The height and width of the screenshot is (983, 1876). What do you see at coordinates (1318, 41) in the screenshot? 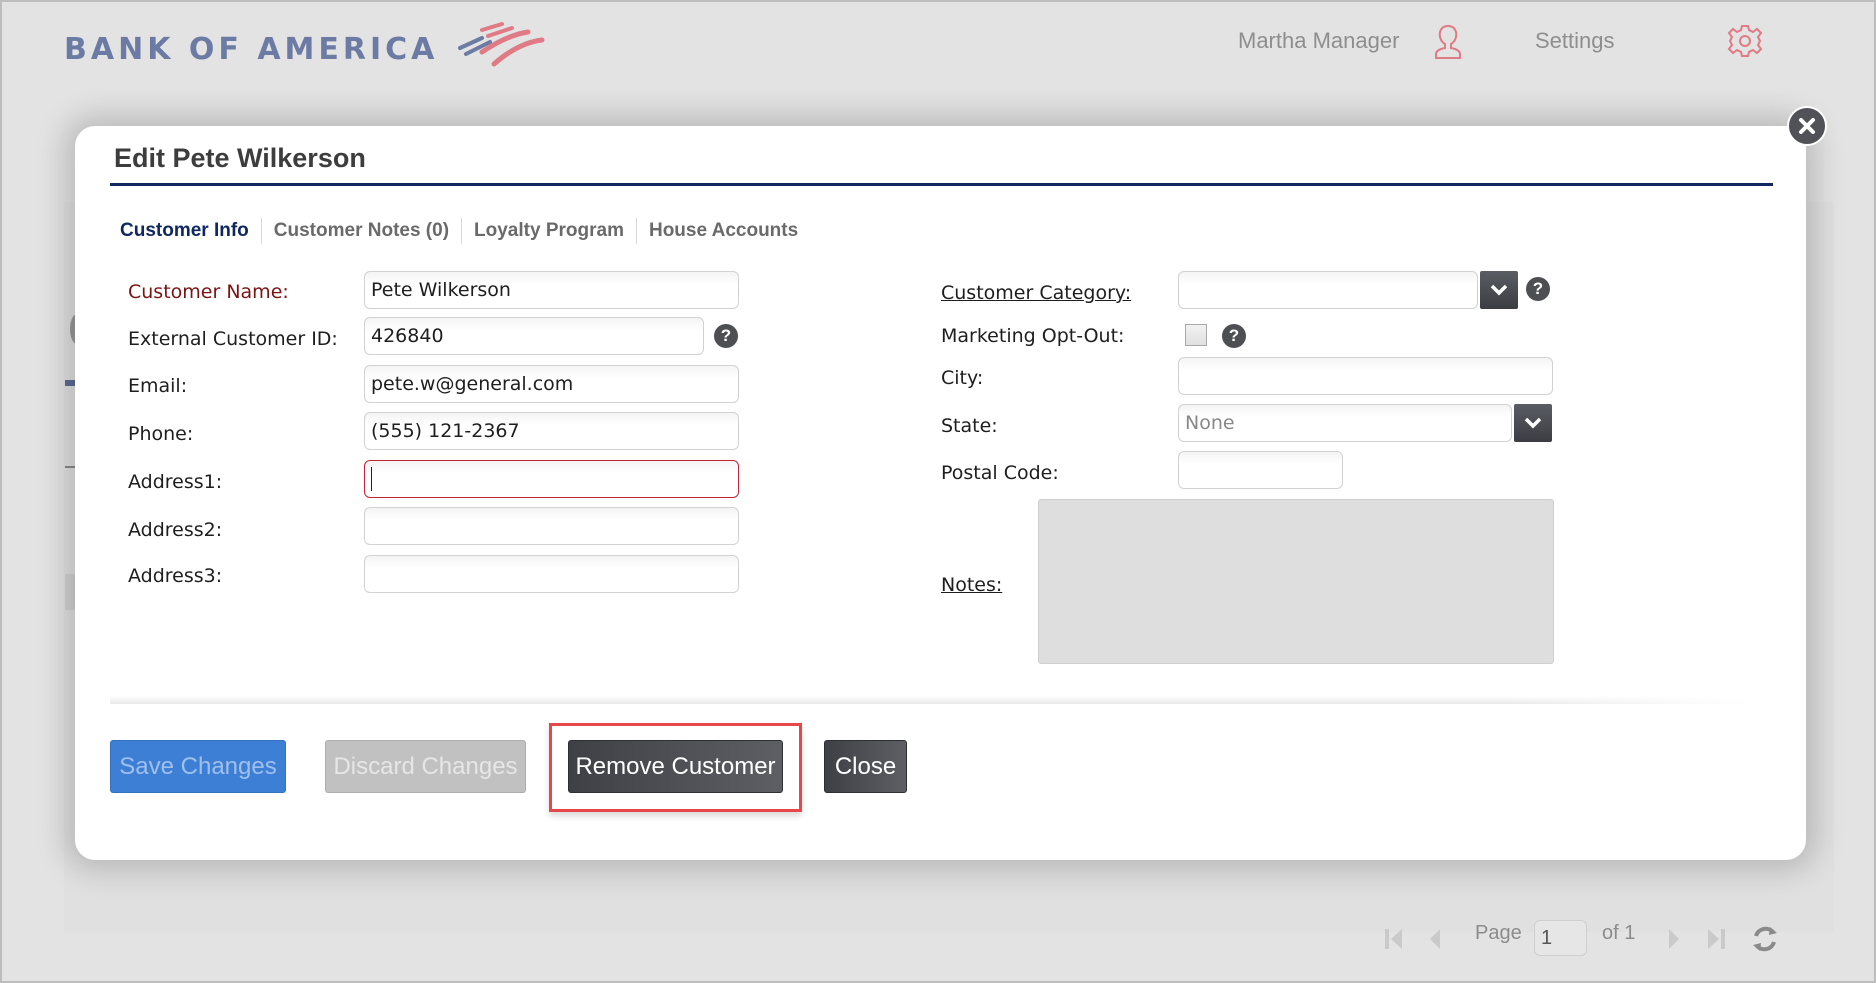
I see `user-name-link: Martha Manager` at bounding box center [1318, 41].